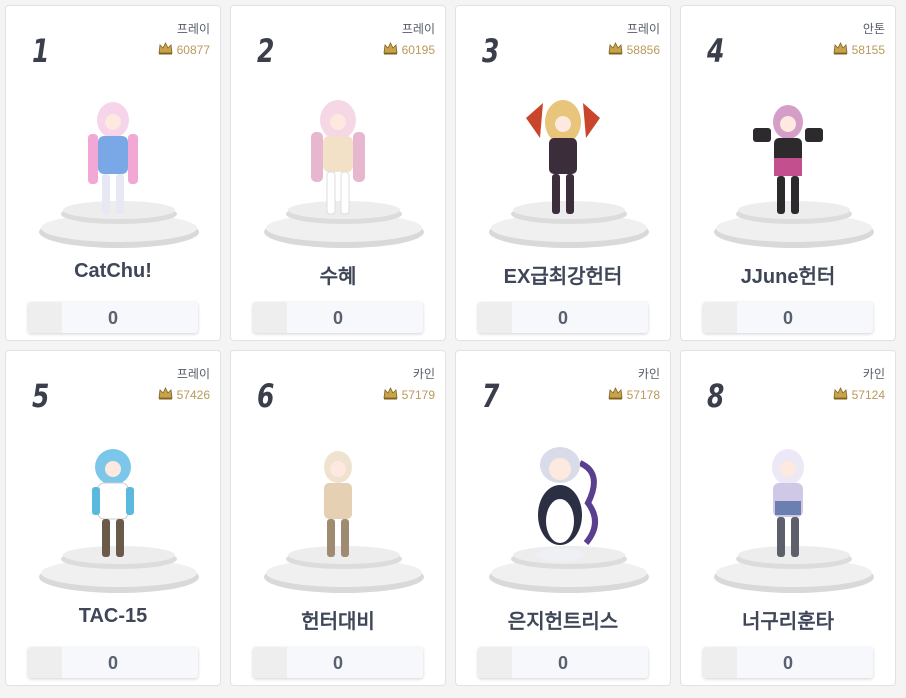  I want to click on rank-number: 6, so click(265, 396).